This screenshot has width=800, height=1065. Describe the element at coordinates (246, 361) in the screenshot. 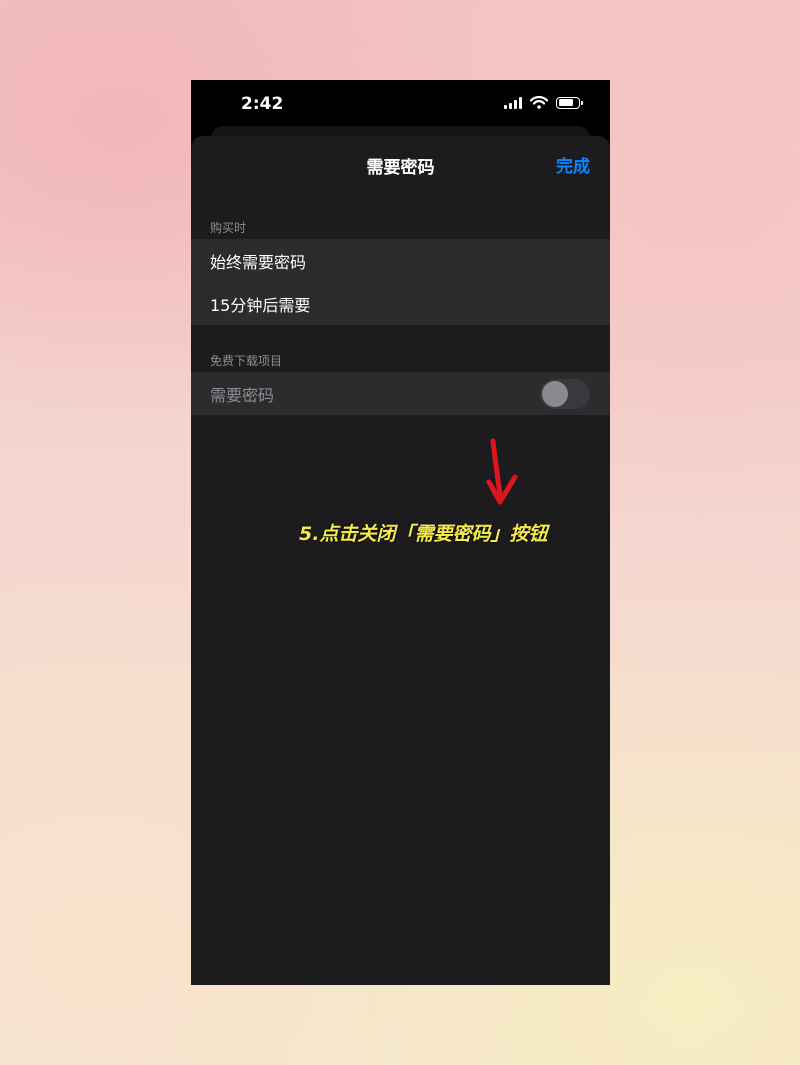

I see `section-header-free-downloads: 免费下载项目` at that location.